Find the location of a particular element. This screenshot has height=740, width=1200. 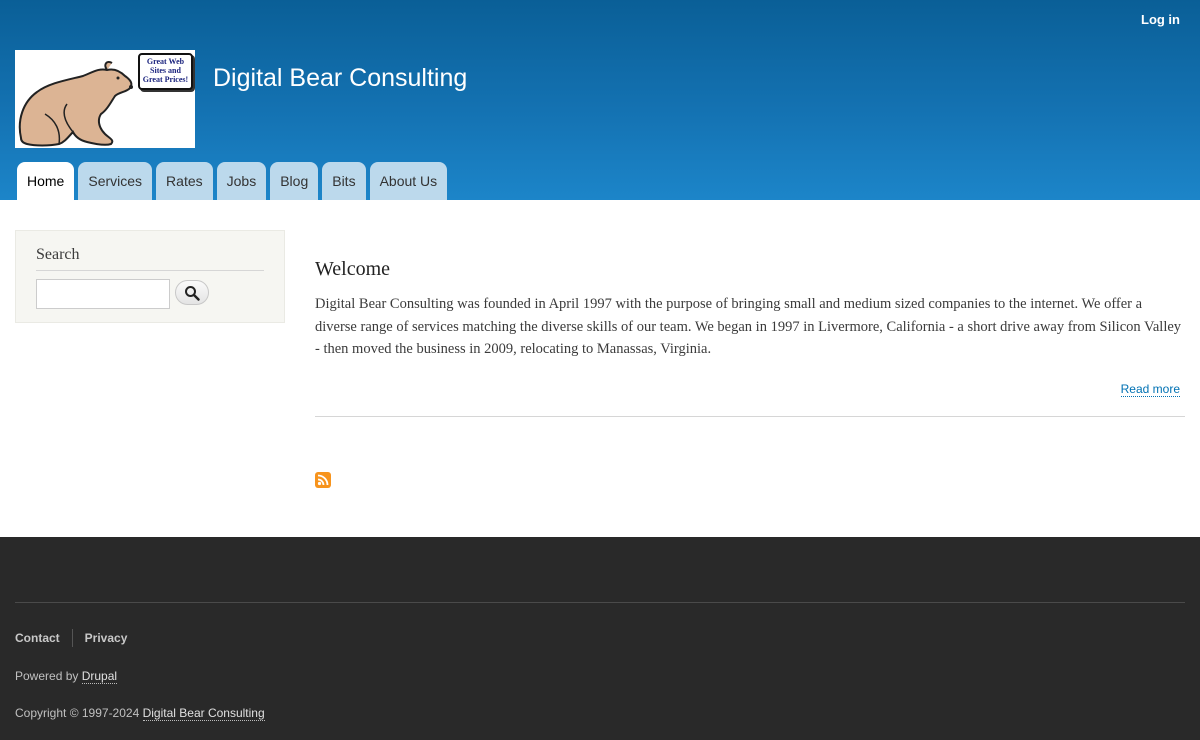

tab-bits: Bits is located at coordinates (344, 181).